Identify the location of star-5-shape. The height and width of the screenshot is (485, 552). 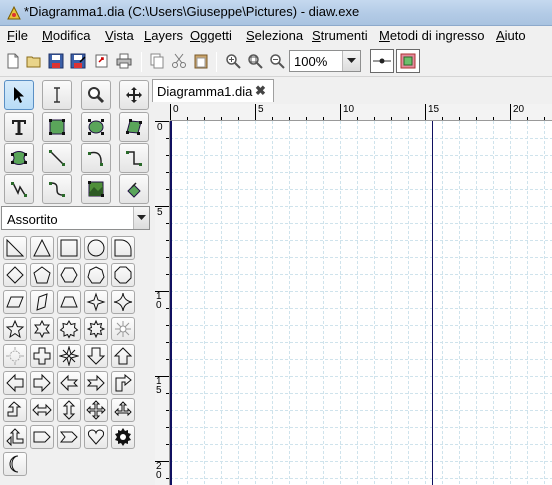
(15, 329).